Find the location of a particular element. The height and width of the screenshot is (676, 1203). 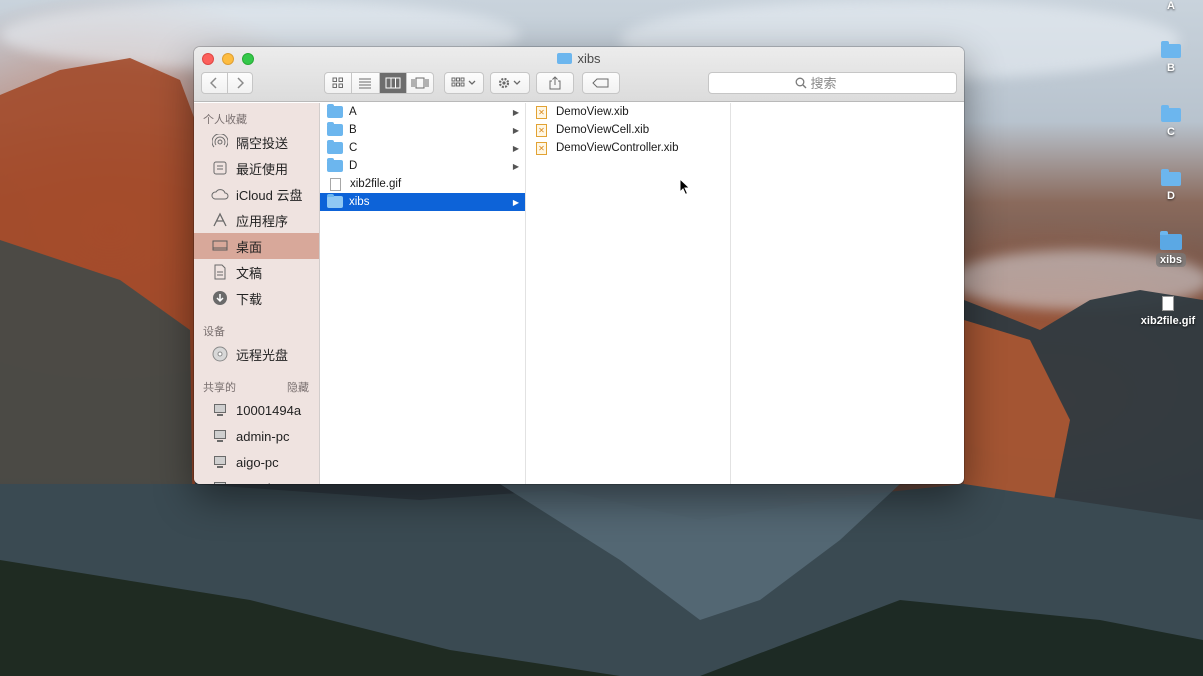

sidebar-item-desktop: 桌面 is located at coordinates (256, 246).